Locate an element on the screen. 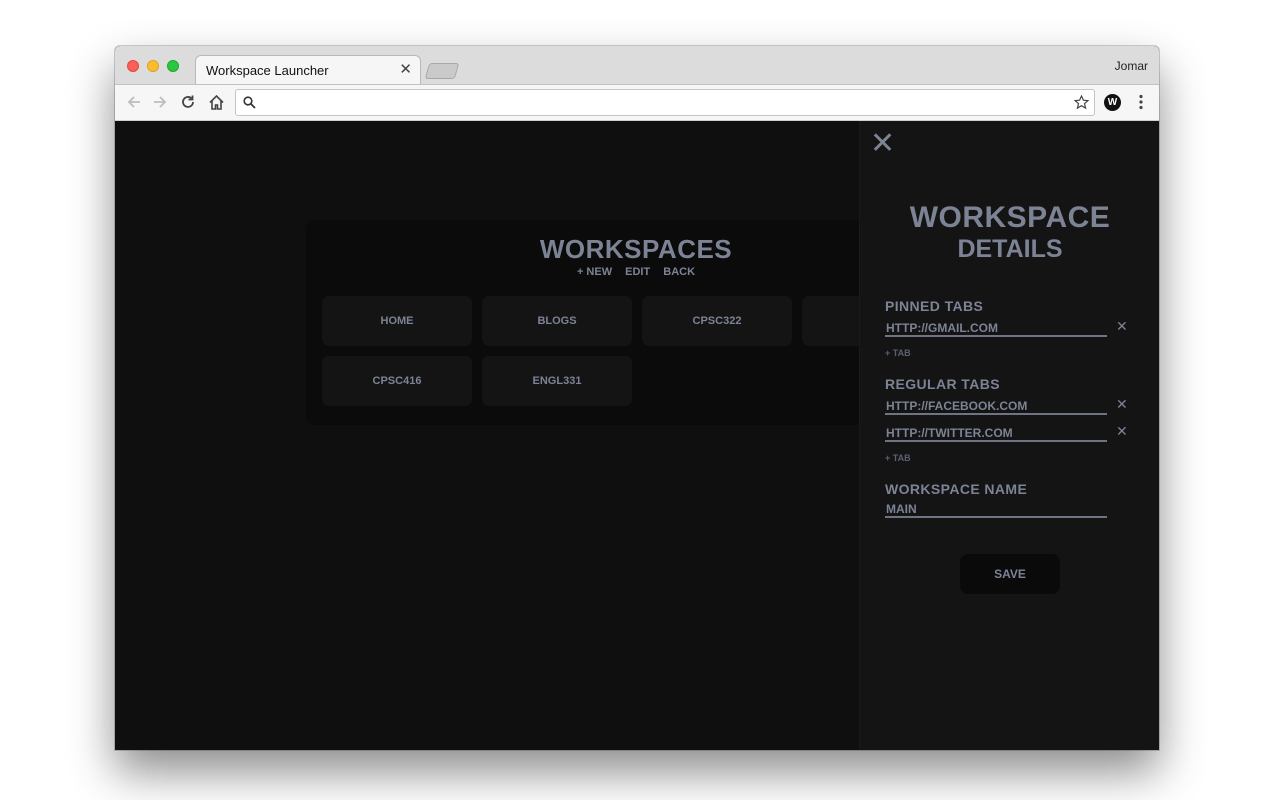  reload-icon is located at coordinates (188, 101).